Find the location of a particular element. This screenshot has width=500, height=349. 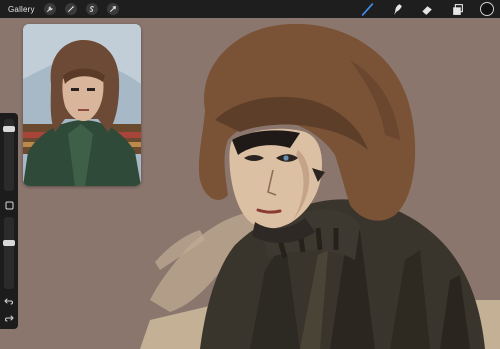

right-toolset is located at coordinates (430, 9).